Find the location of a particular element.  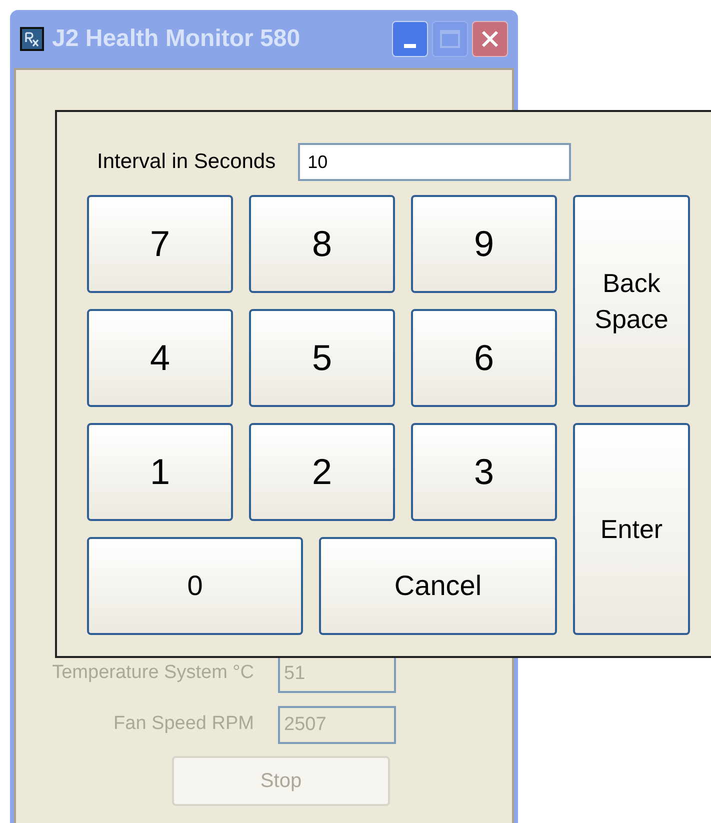

window-title: J2 Health Monitor 580 is located at coordinates (176, 39).